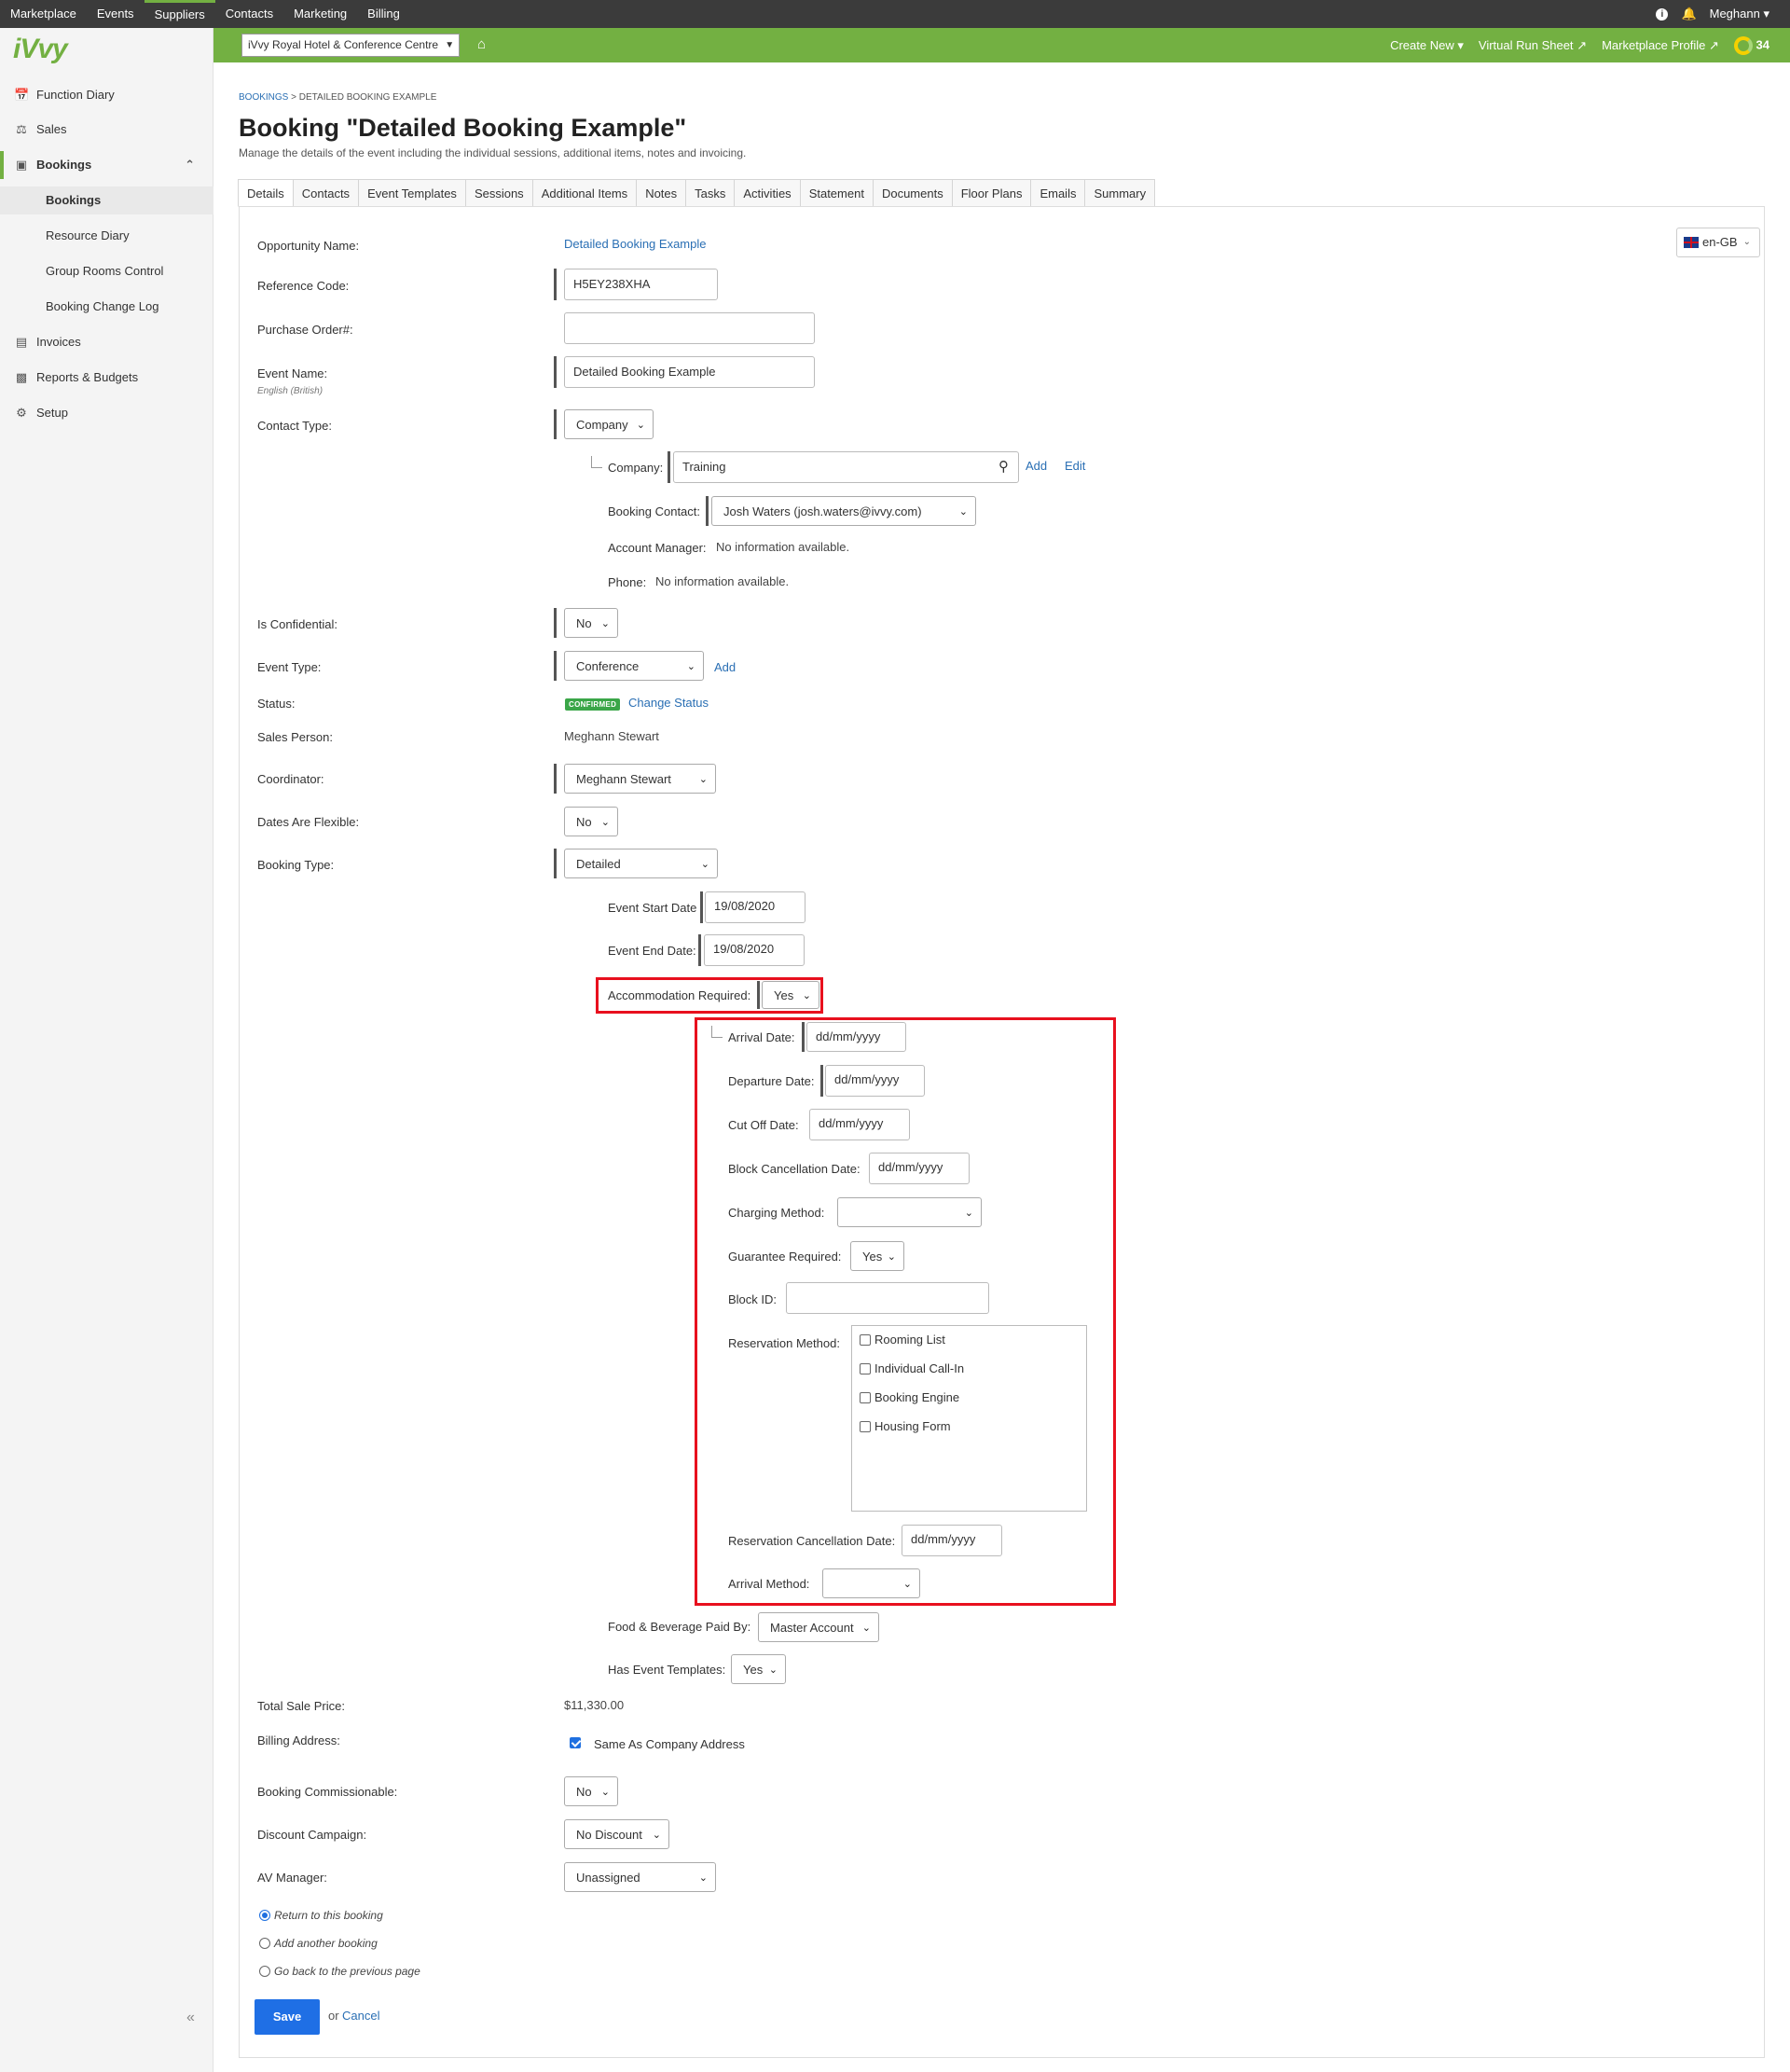  I want to click on search-icon: ⚲, so click(1003, 466).